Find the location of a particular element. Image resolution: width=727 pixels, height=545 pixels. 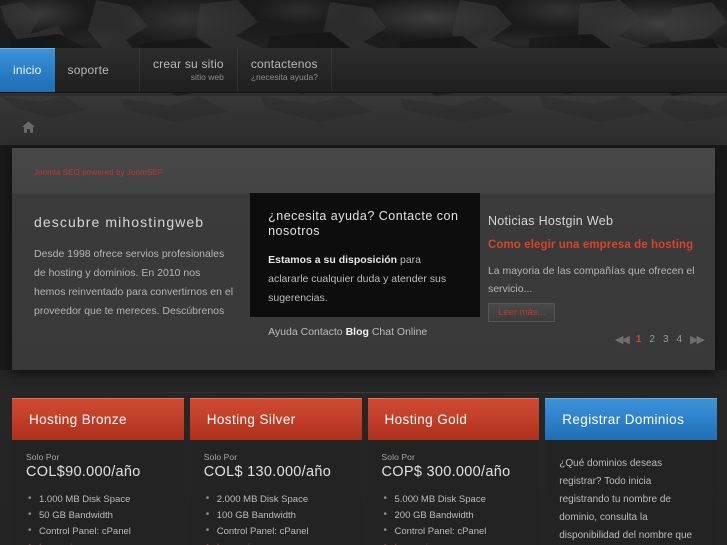

help-link-contacto: Contacto is located at coordinates (322, 332).